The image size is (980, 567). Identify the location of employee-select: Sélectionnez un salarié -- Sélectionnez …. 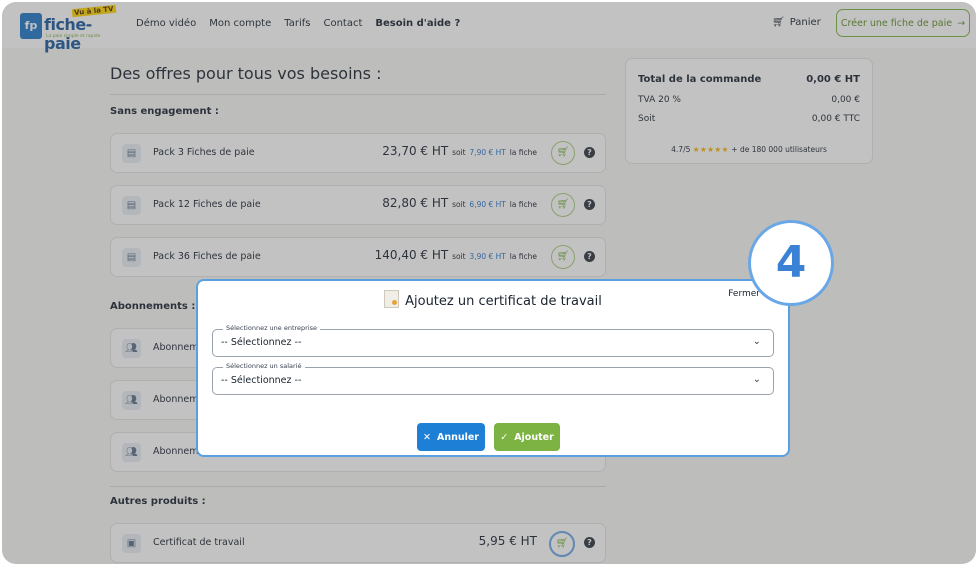
(493, 378).